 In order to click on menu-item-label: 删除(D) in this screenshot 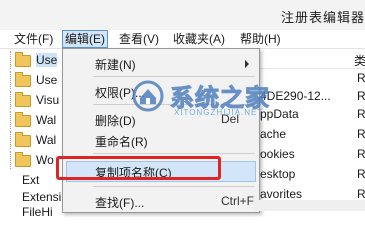, I will do `click(115, 121)`.